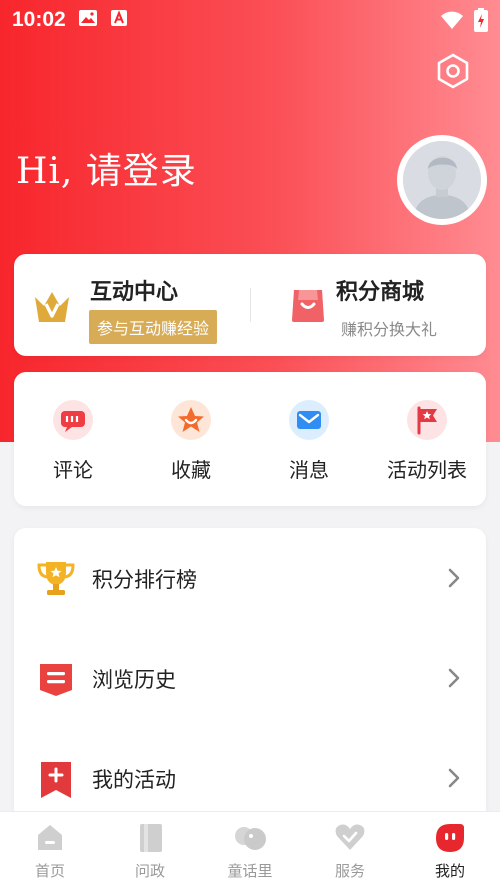 This screenshot has width=500, height=888. I want to click on quick-action-messages: 消息, so click(309, 439).